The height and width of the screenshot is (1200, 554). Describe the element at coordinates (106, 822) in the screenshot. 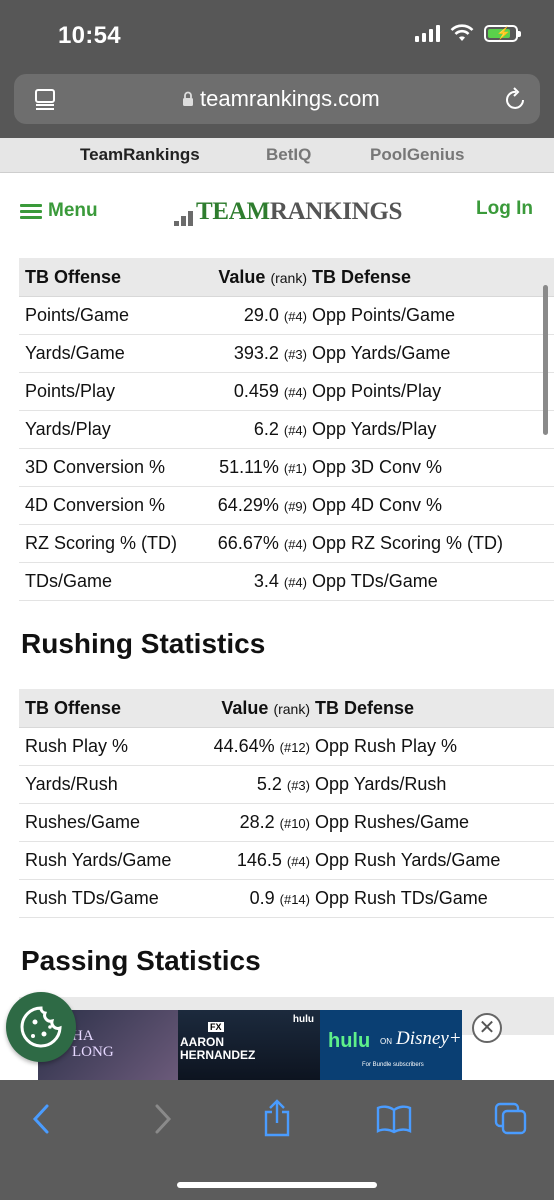

I see `stat-name: Rushes/Game` at that location.